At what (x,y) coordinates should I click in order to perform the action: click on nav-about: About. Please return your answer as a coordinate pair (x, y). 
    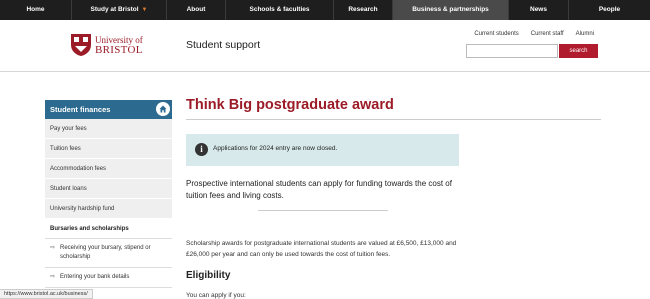
    Looking at the image, I should click on (196, 10).